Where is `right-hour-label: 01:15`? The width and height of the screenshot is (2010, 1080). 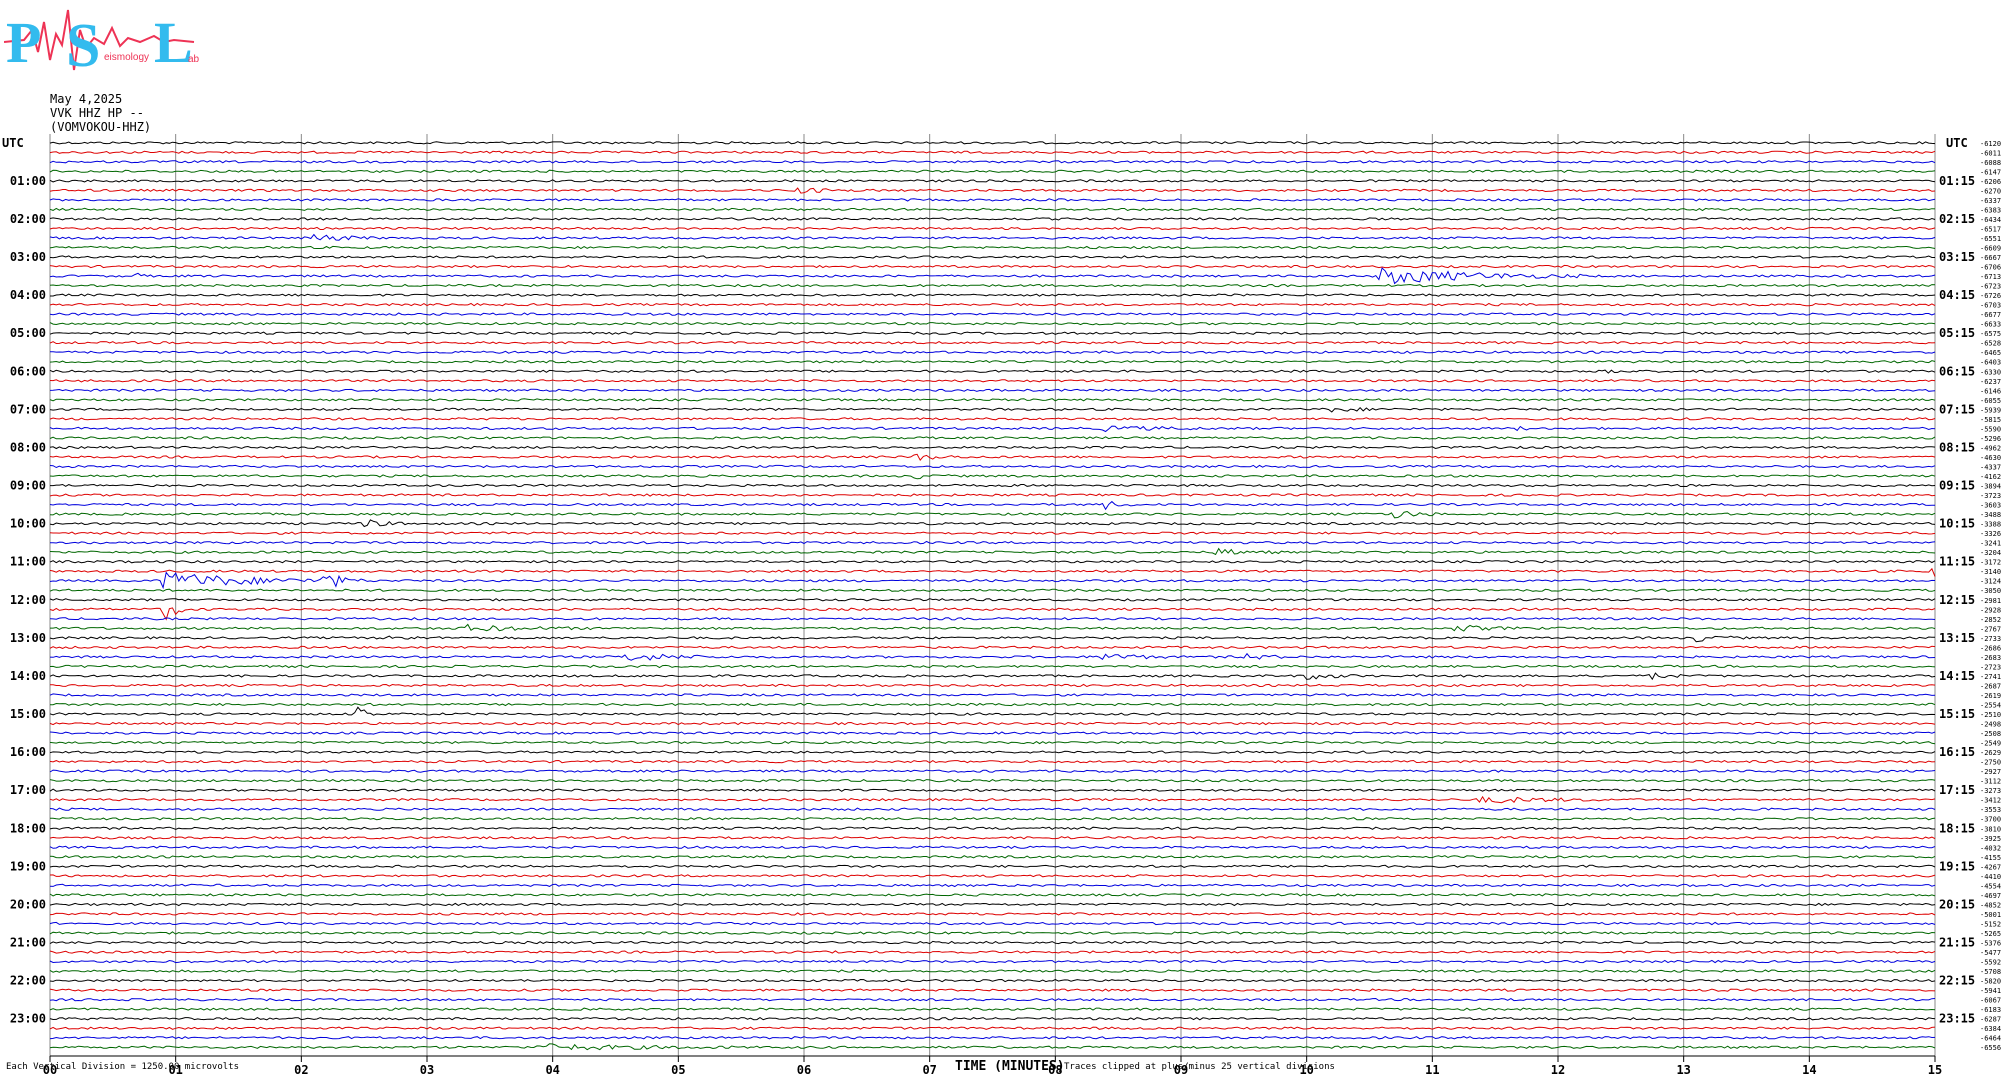
right-hour-label: 01:15 is located at coordinates (1957, 181).